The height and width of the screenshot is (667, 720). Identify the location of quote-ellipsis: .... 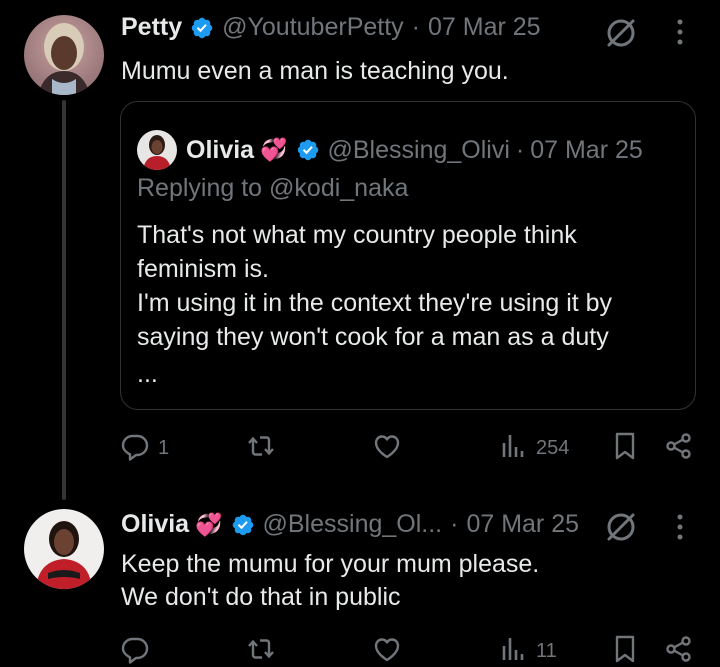
(147, 374).